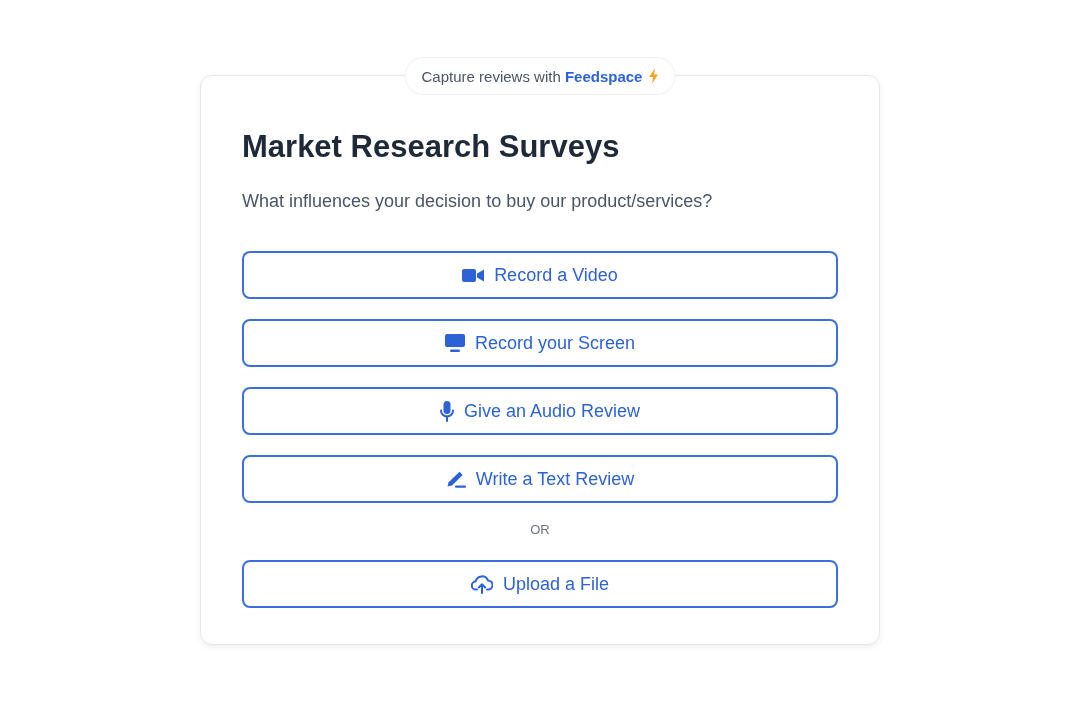 The image size is (1080, 720). I want to click on response-option-button: Record your Screen, so click(540, 343).